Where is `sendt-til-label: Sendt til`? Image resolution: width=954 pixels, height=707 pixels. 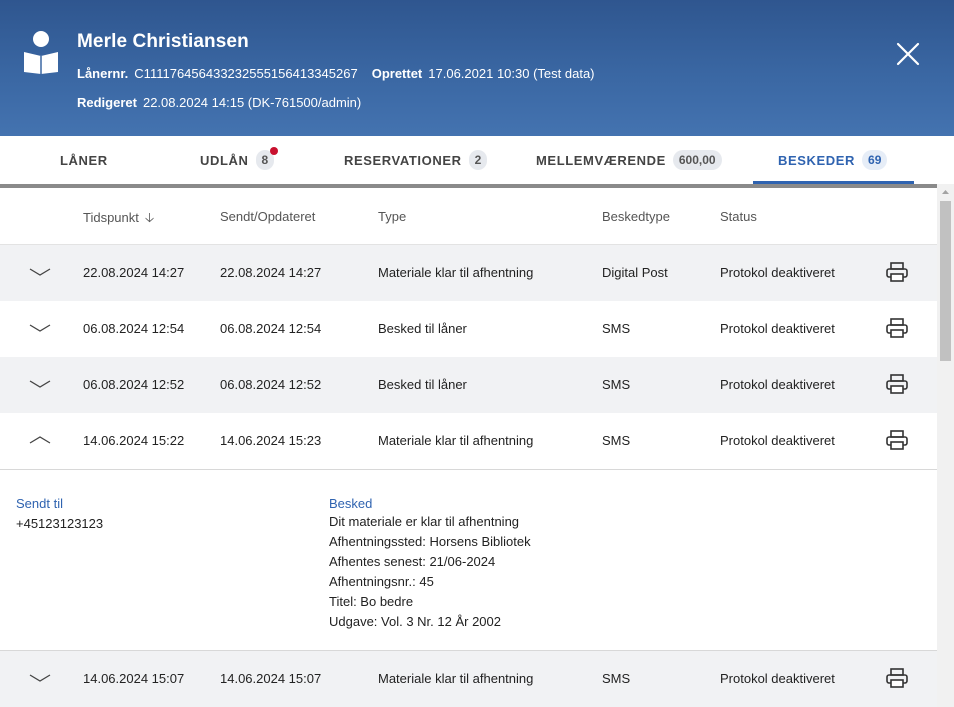 sendt-til-label: Sendt til is located at coordinates (39, 503).